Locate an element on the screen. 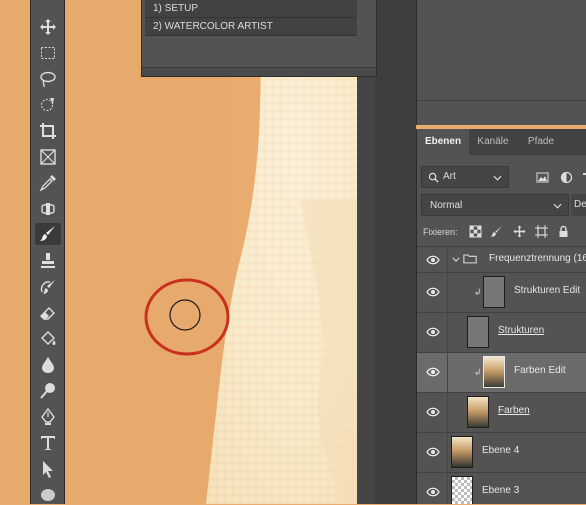 The width and height of the screenshot is (586, 505). blend-mode-select: Normal is located at coordinates (495, 205).